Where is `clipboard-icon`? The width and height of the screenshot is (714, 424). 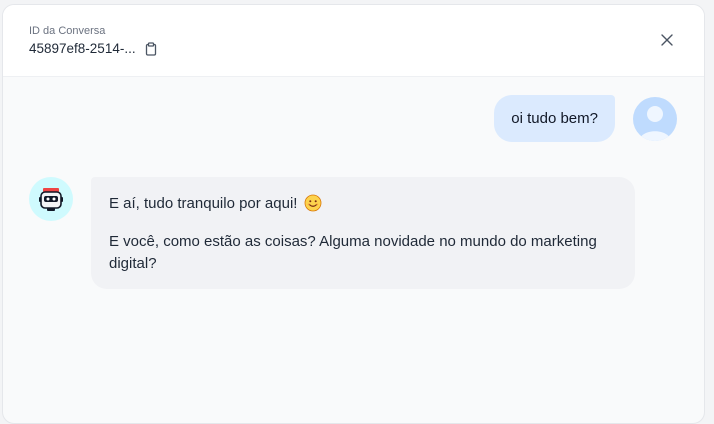 clipboard-icon is located at coordinates (151, 48).